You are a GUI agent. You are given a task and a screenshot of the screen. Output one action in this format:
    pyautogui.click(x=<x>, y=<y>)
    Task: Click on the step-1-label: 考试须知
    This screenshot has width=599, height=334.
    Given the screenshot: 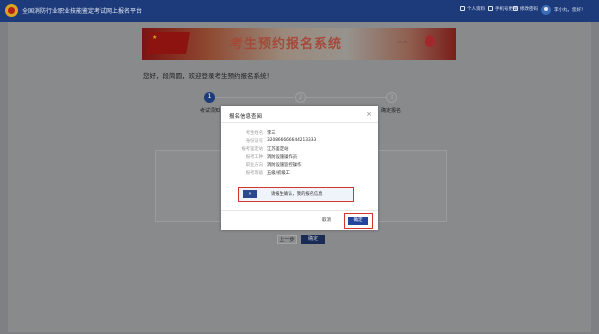 What is the action you would take?
    pyautogui.click(x=210, y=111)
    